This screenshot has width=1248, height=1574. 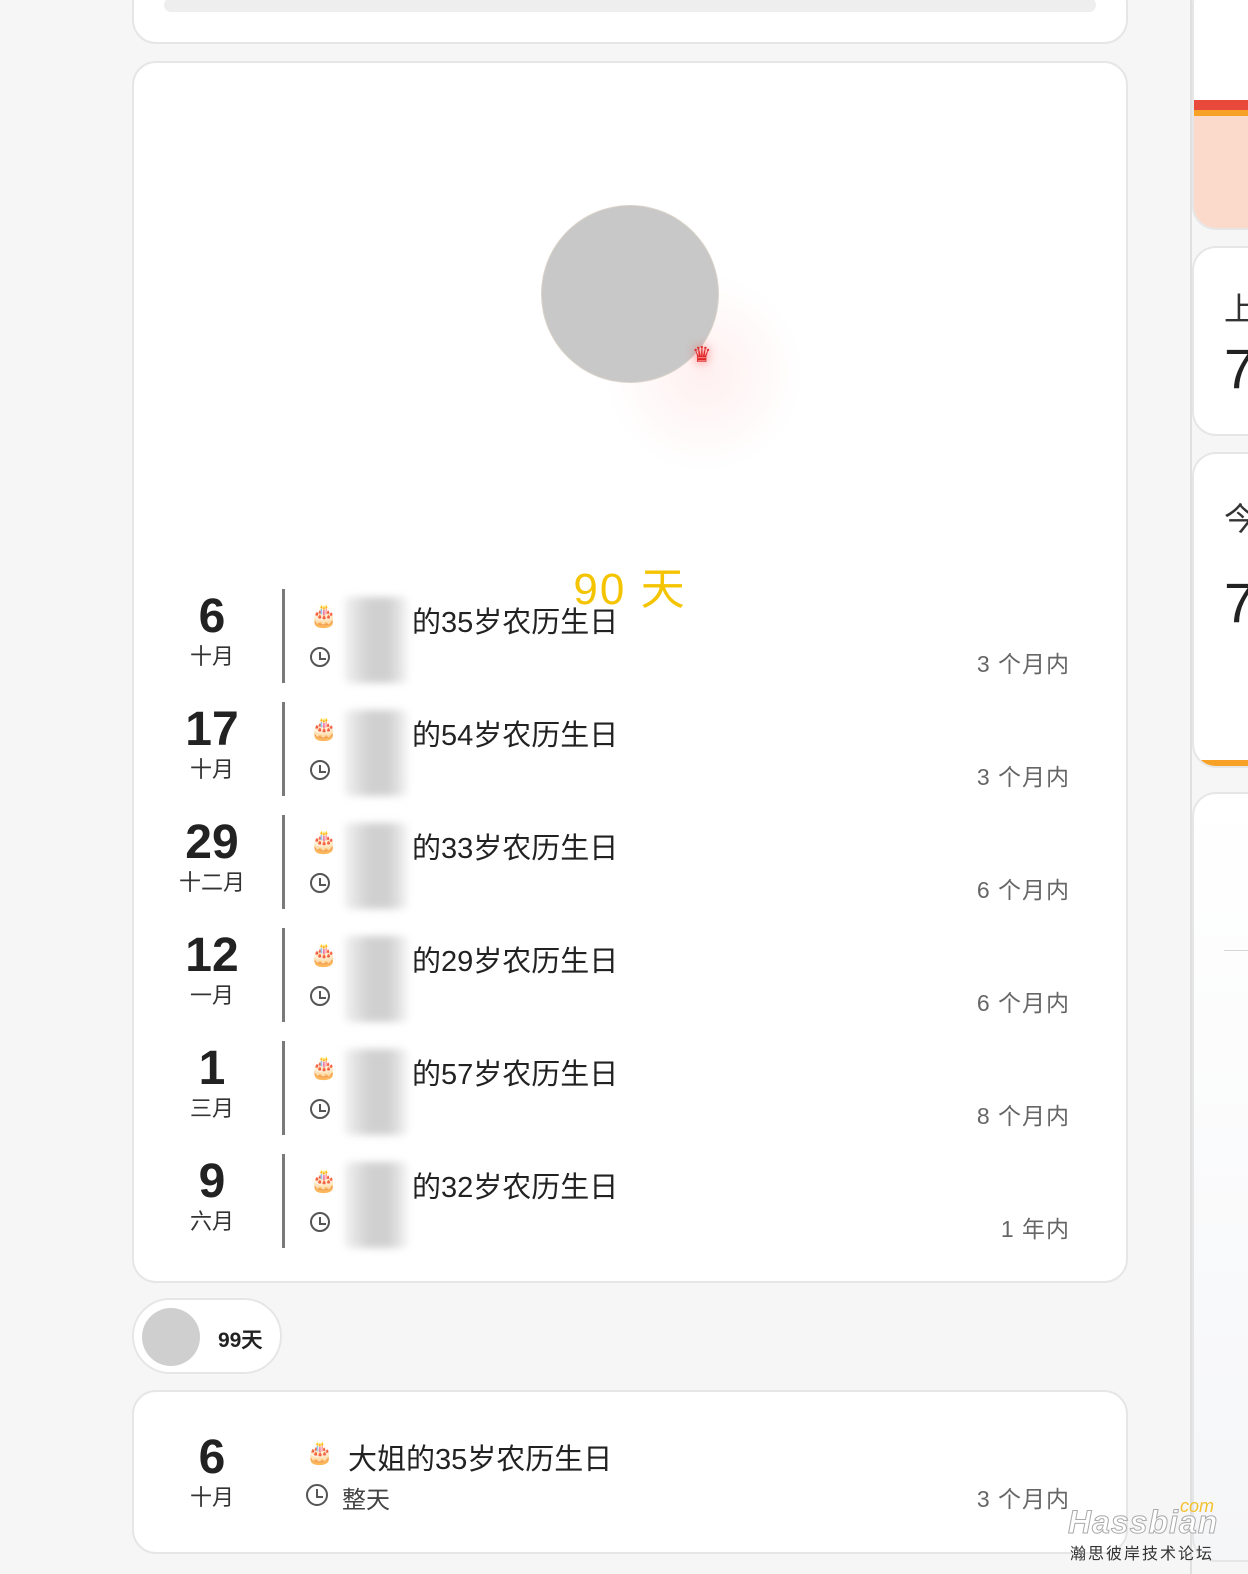 What do you see at coordinates (1035, 1229) in the screenshot?
I see `event-relative-time: 1 年内` at bounding box center [1035, 1229].